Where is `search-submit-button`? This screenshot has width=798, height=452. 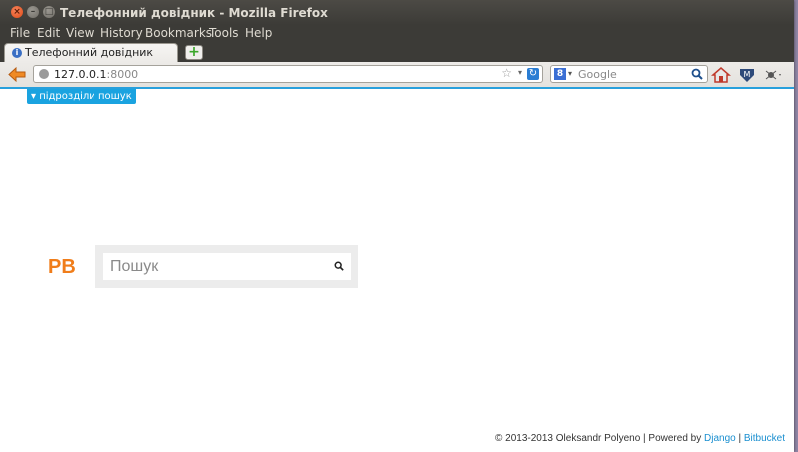
search-submit-button is located at coordinates (339, 266).